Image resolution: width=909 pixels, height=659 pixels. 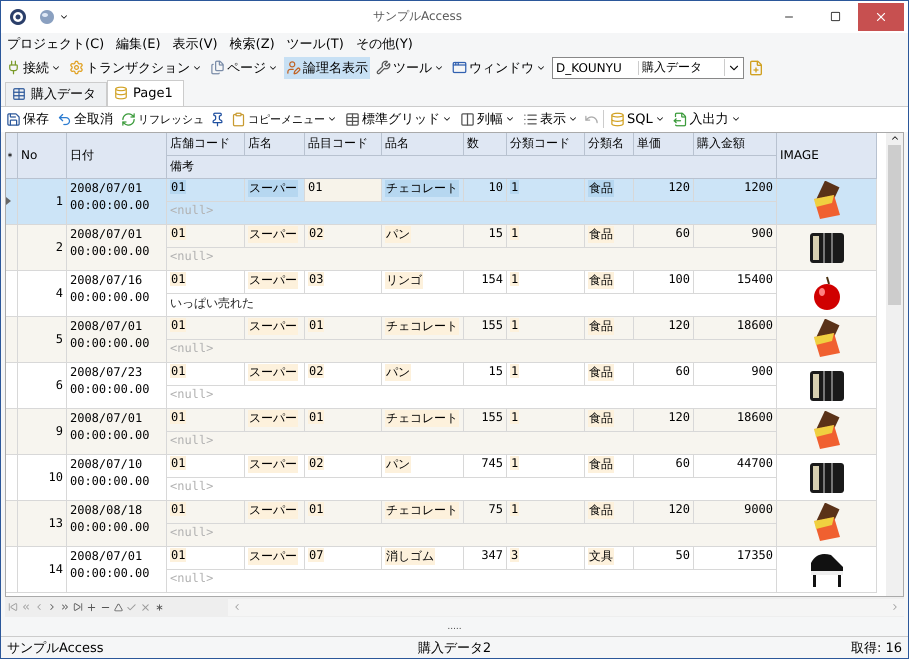 What do you see at coordinates (315, 43) in the screenshot?
I see `menu-item: ツール(T)` at bounding box center [315, 43].